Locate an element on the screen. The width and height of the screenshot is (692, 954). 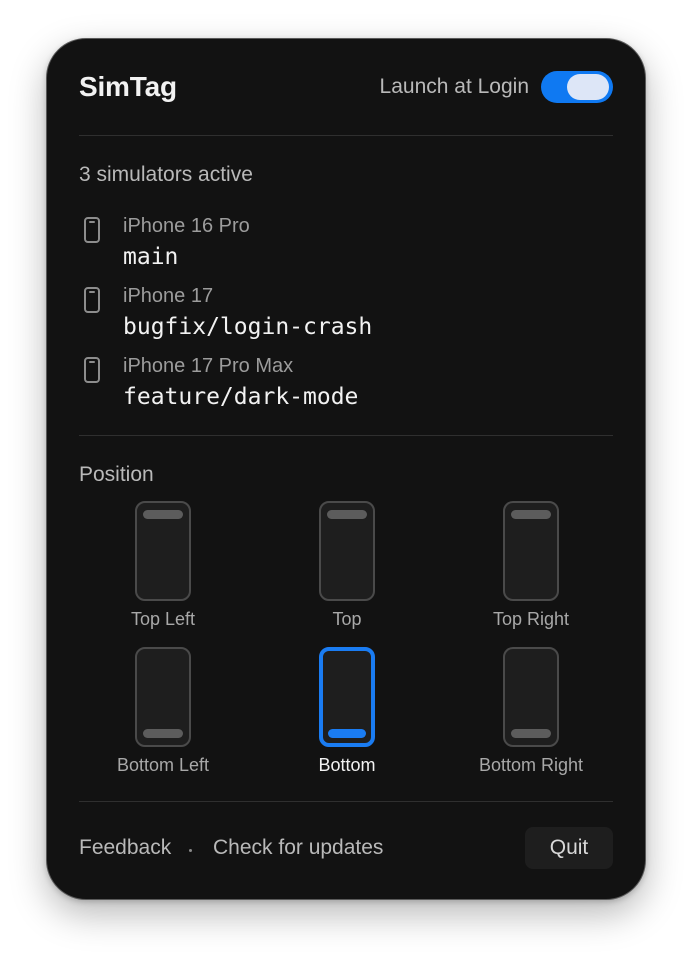
position-option-label: Bottom is located at coordinates (347, 765).